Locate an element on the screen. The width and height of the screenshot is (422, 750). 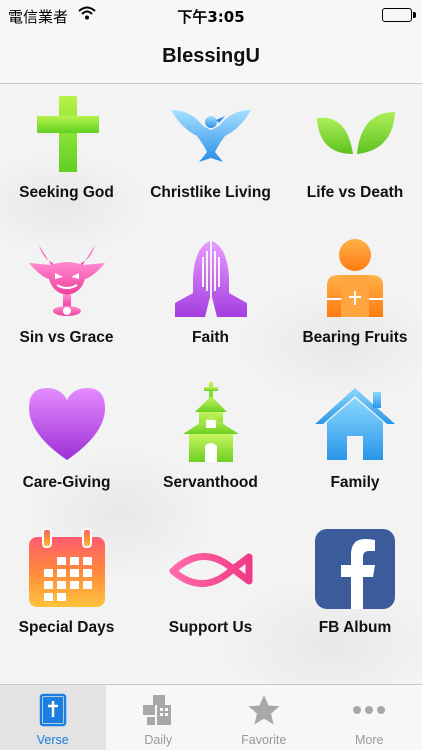
category-label: Family is located at coordinates (355, 482).